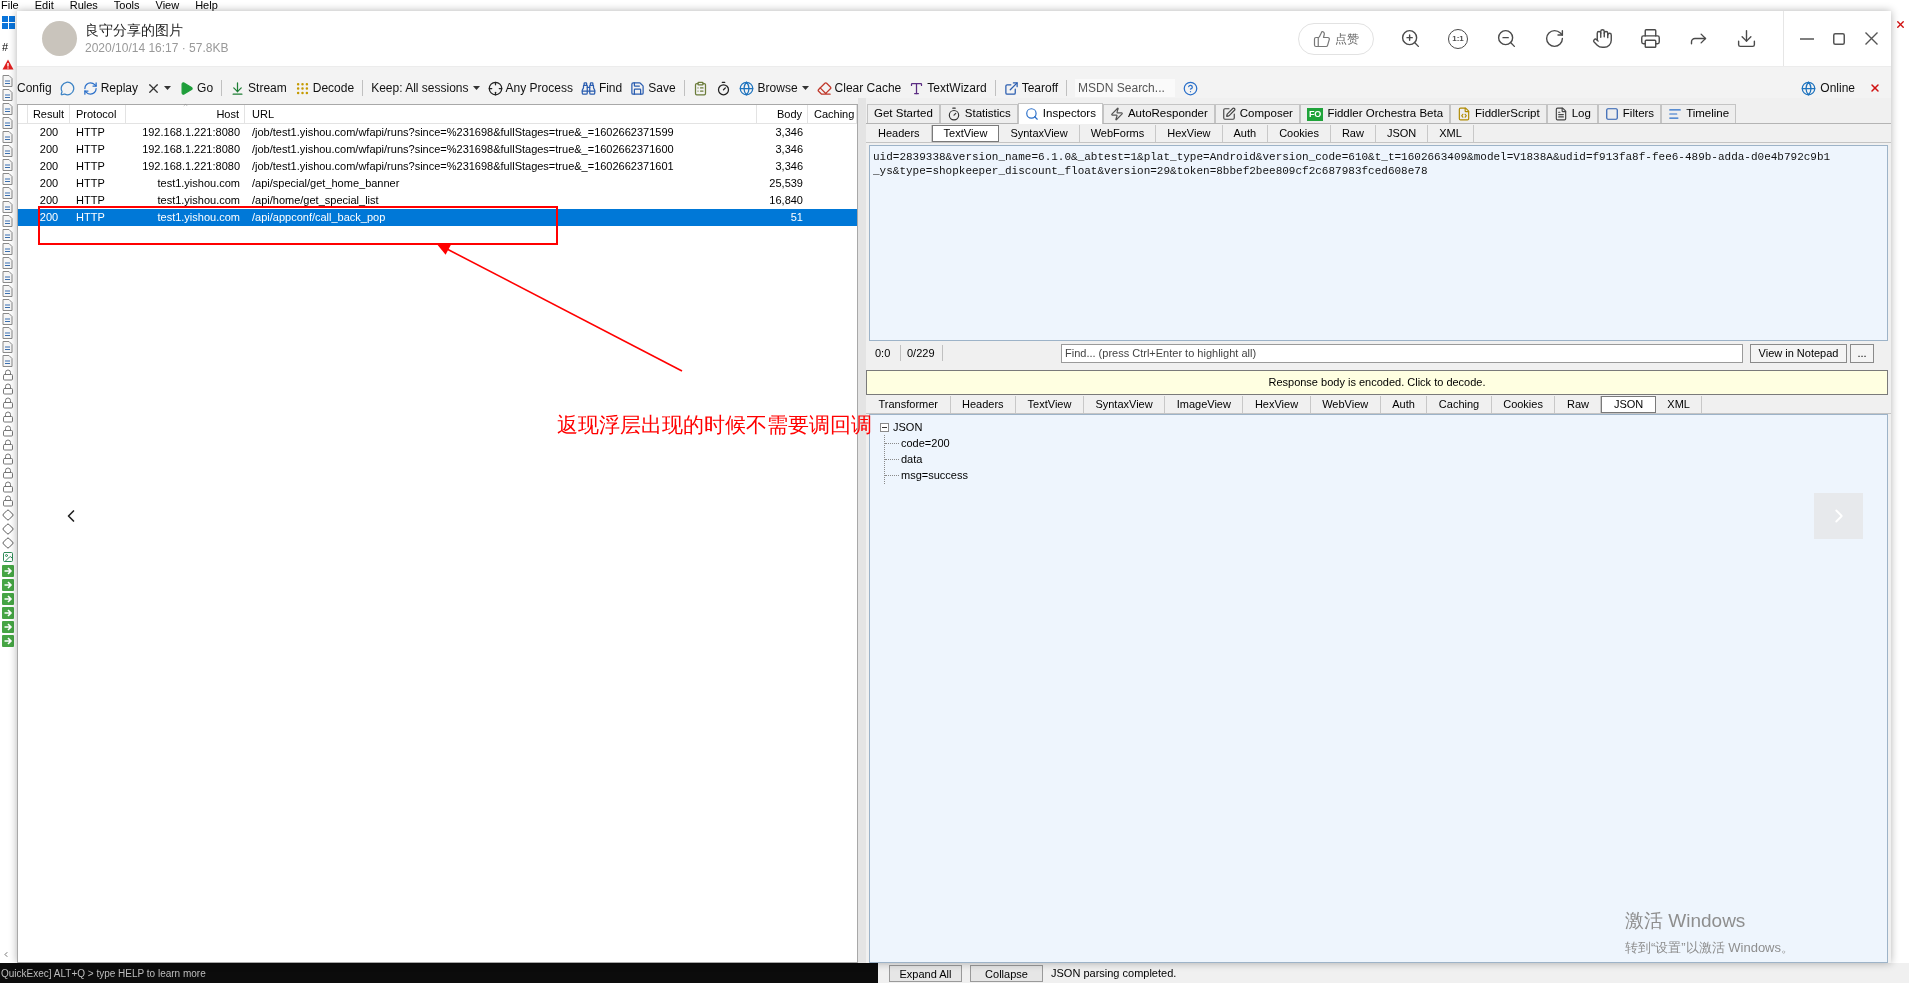  What do you see at coordinates (98, 114) in the screenshot?
I see `column-header: Protocol` at bounding box center [98, 114].